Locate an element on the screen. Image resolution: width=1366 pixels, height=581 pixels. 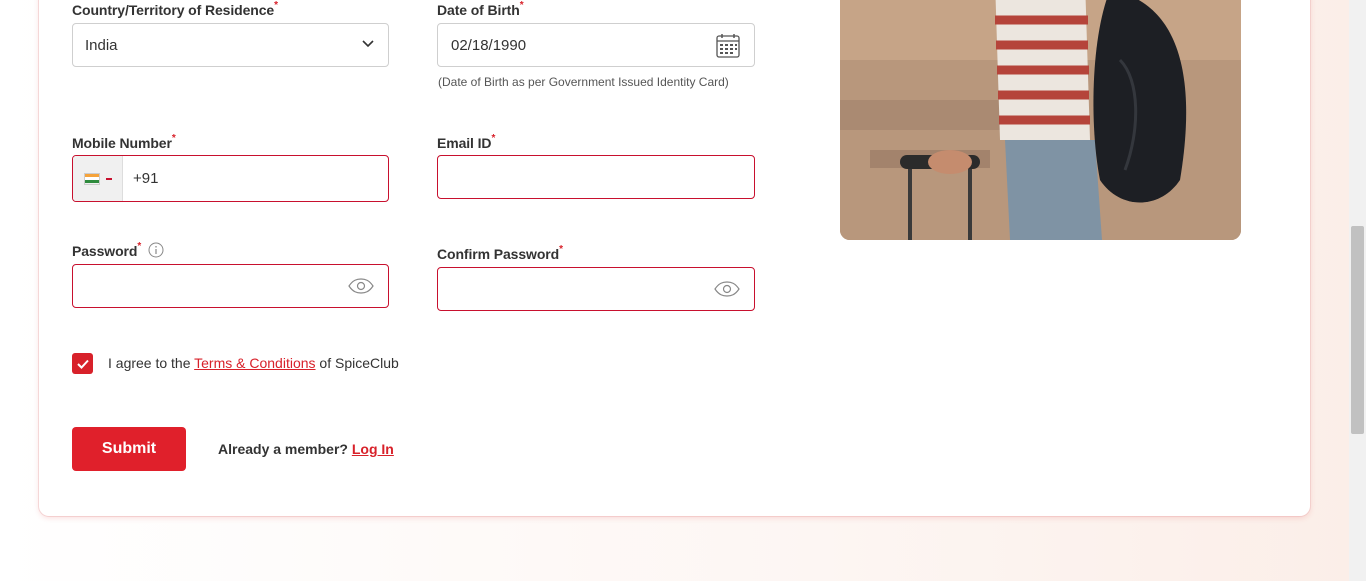
confirm-password-input is located at coordinates (596, 289).